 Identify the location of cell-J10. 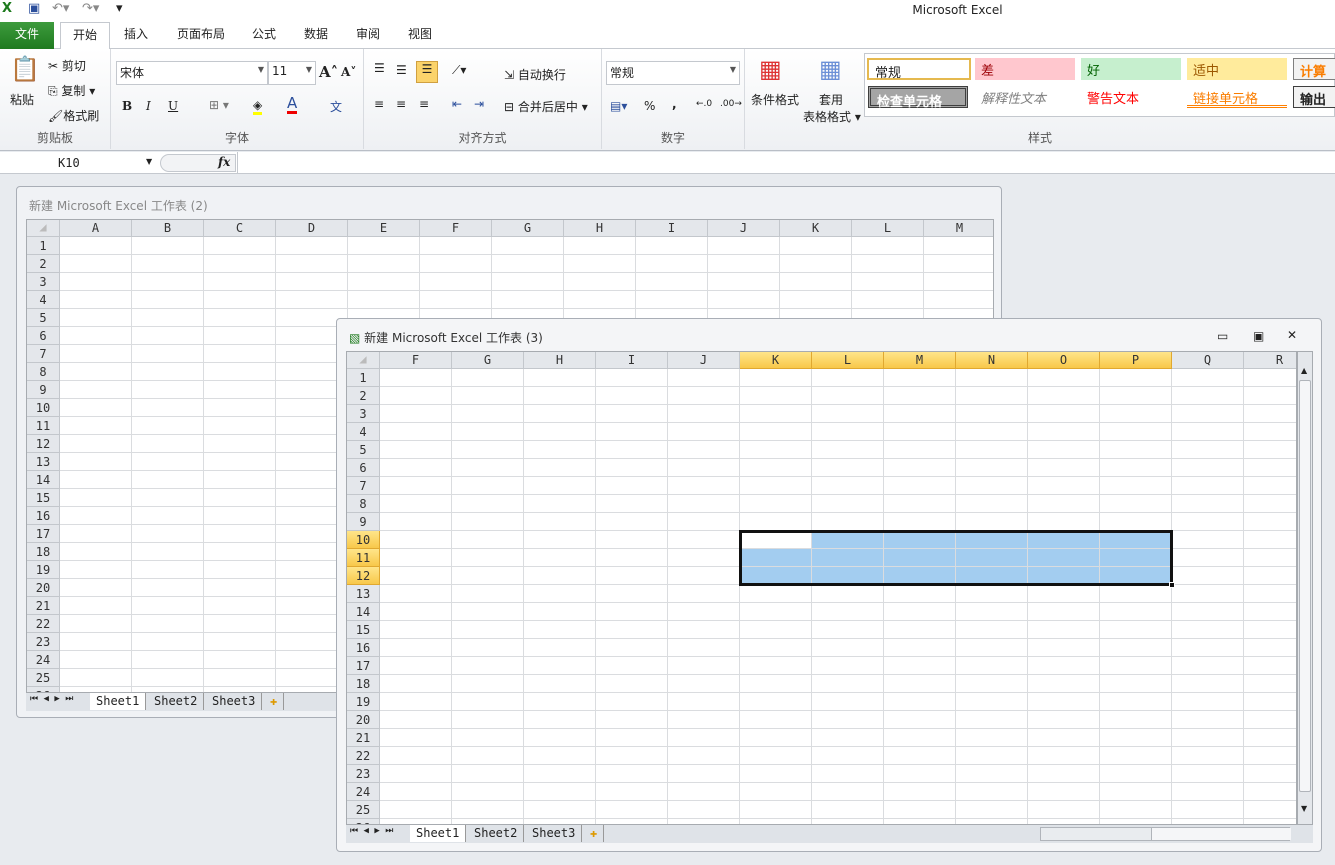
(704, 540).